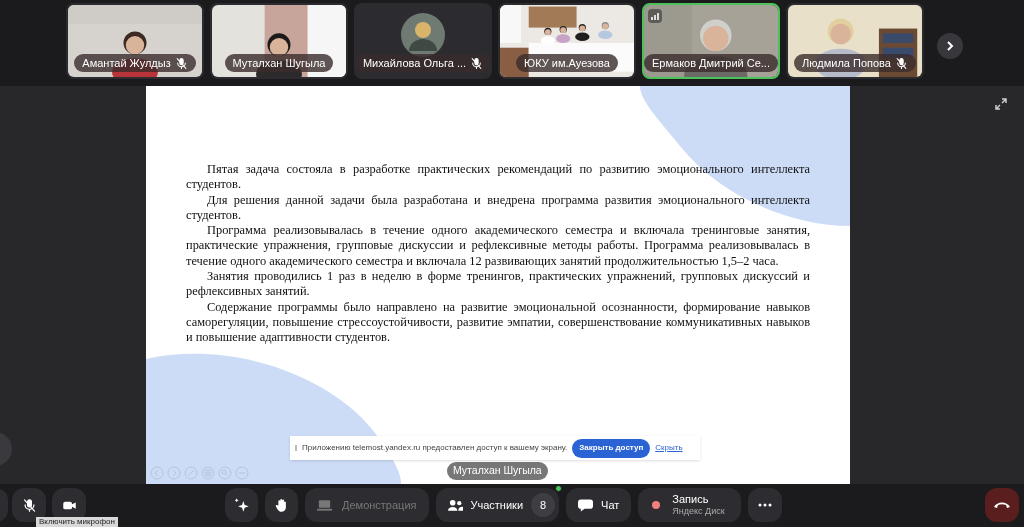 This screenshot has height=527, width=1024. I want to click on more-button, so click(764, 505).